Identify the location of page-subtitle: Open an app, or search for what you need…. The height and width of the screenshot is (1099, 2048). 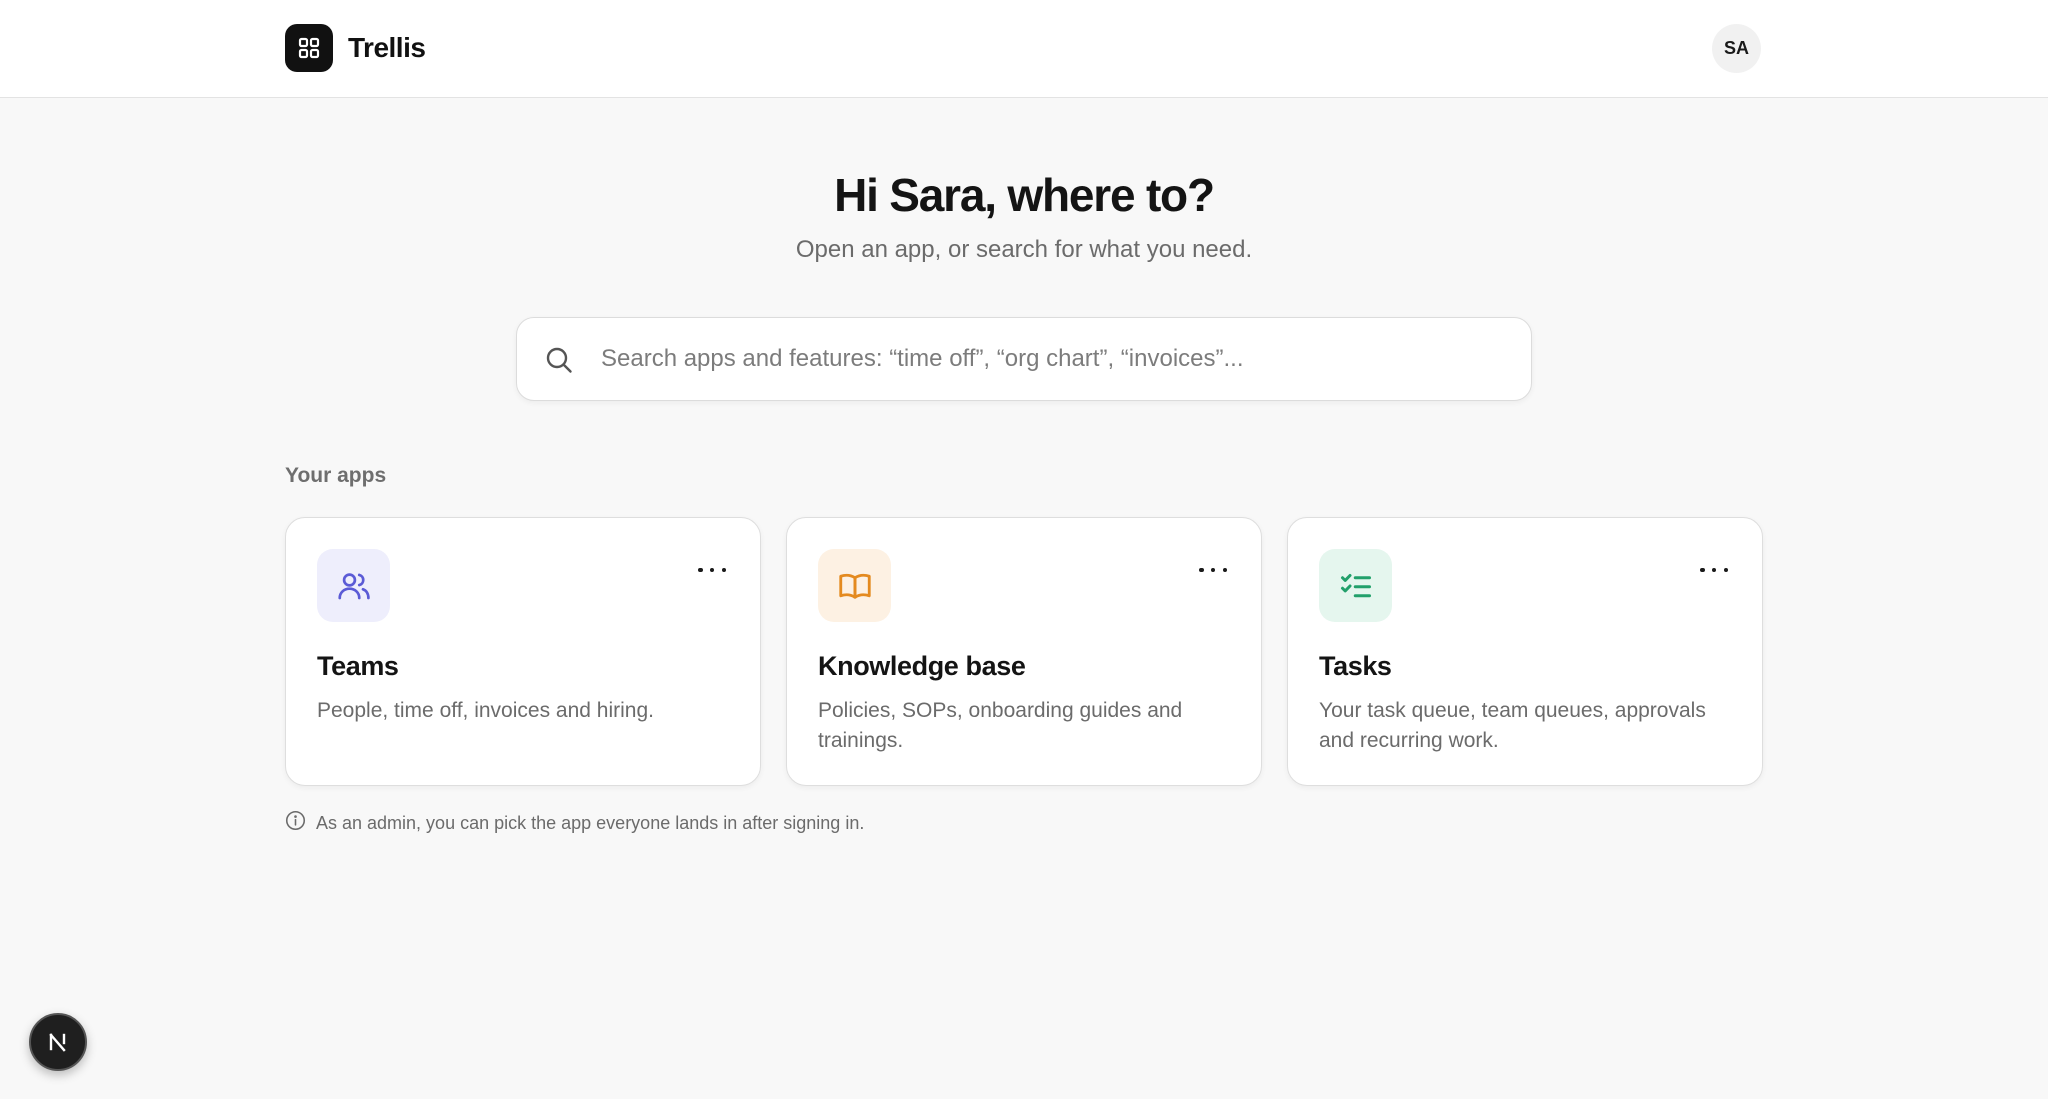
(1024, 249).